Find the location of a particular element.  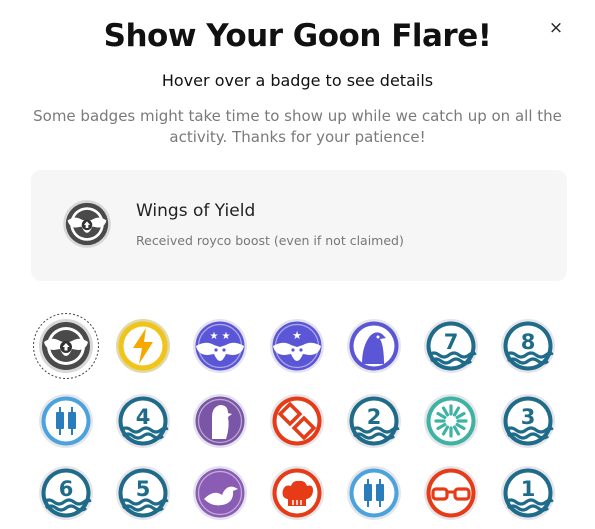

badge-wave-7: 7 is located at coordinates (451, 346).